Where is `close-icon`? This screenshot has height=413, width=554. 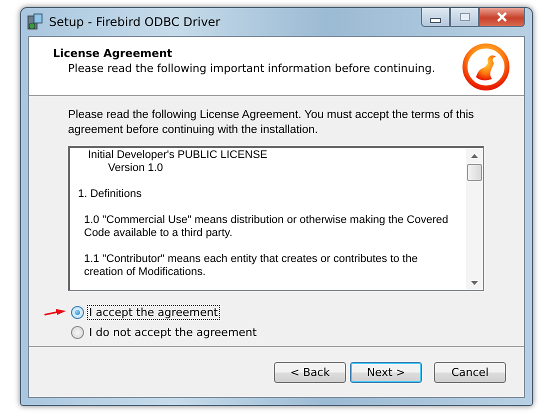 close-icon is located at coordinates (502, 17).